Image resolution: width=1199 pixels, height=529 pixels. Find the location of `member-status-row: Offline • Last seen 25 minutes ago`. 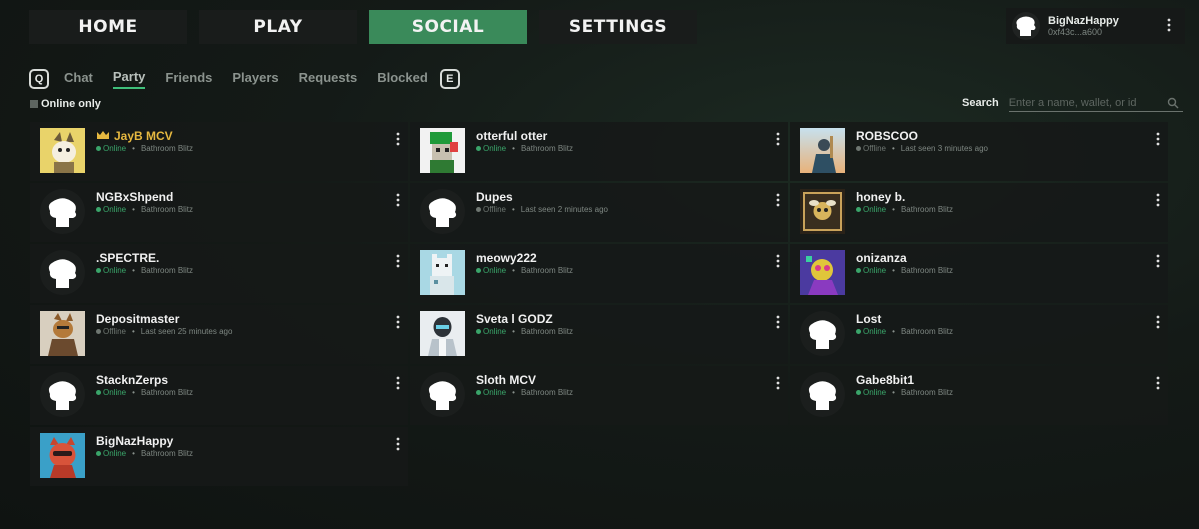

member-status-row: Offline • Last seen 25 minutes ago is located at coordinates (164, 331).